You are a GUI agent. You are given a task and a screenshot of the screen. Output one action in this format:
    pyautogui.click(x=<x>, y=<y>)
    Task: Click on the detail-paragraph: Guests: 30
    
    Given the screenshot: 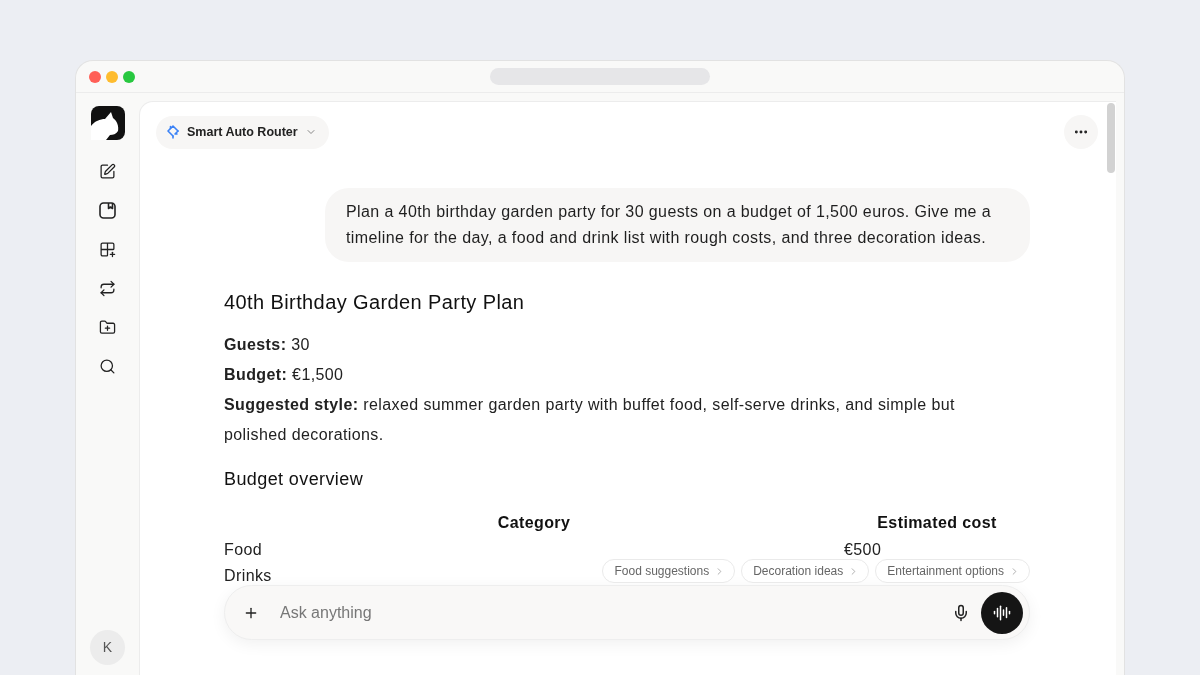 What is the action you would take?
    pyautogui.click(x=267, y=345)
    